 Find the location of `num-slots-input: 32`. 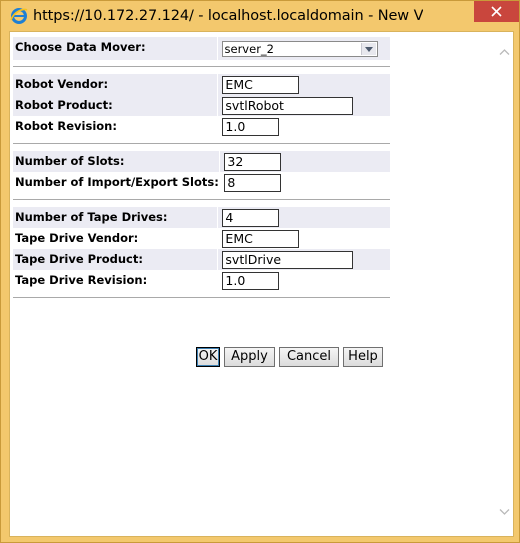

num-slots-input: 32 is located at coordinates (253, 162).